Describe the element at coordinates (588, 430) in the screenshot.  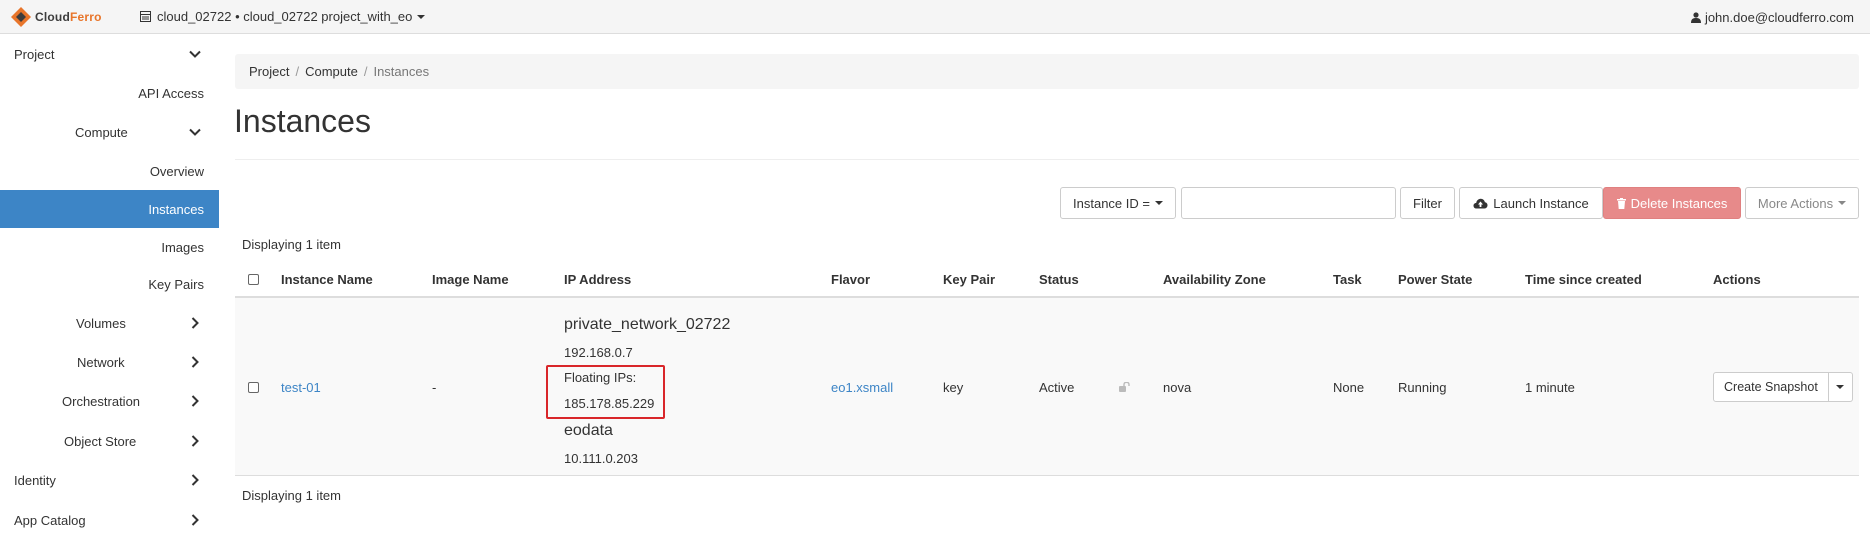
I see `network-name: eodata` at that location.